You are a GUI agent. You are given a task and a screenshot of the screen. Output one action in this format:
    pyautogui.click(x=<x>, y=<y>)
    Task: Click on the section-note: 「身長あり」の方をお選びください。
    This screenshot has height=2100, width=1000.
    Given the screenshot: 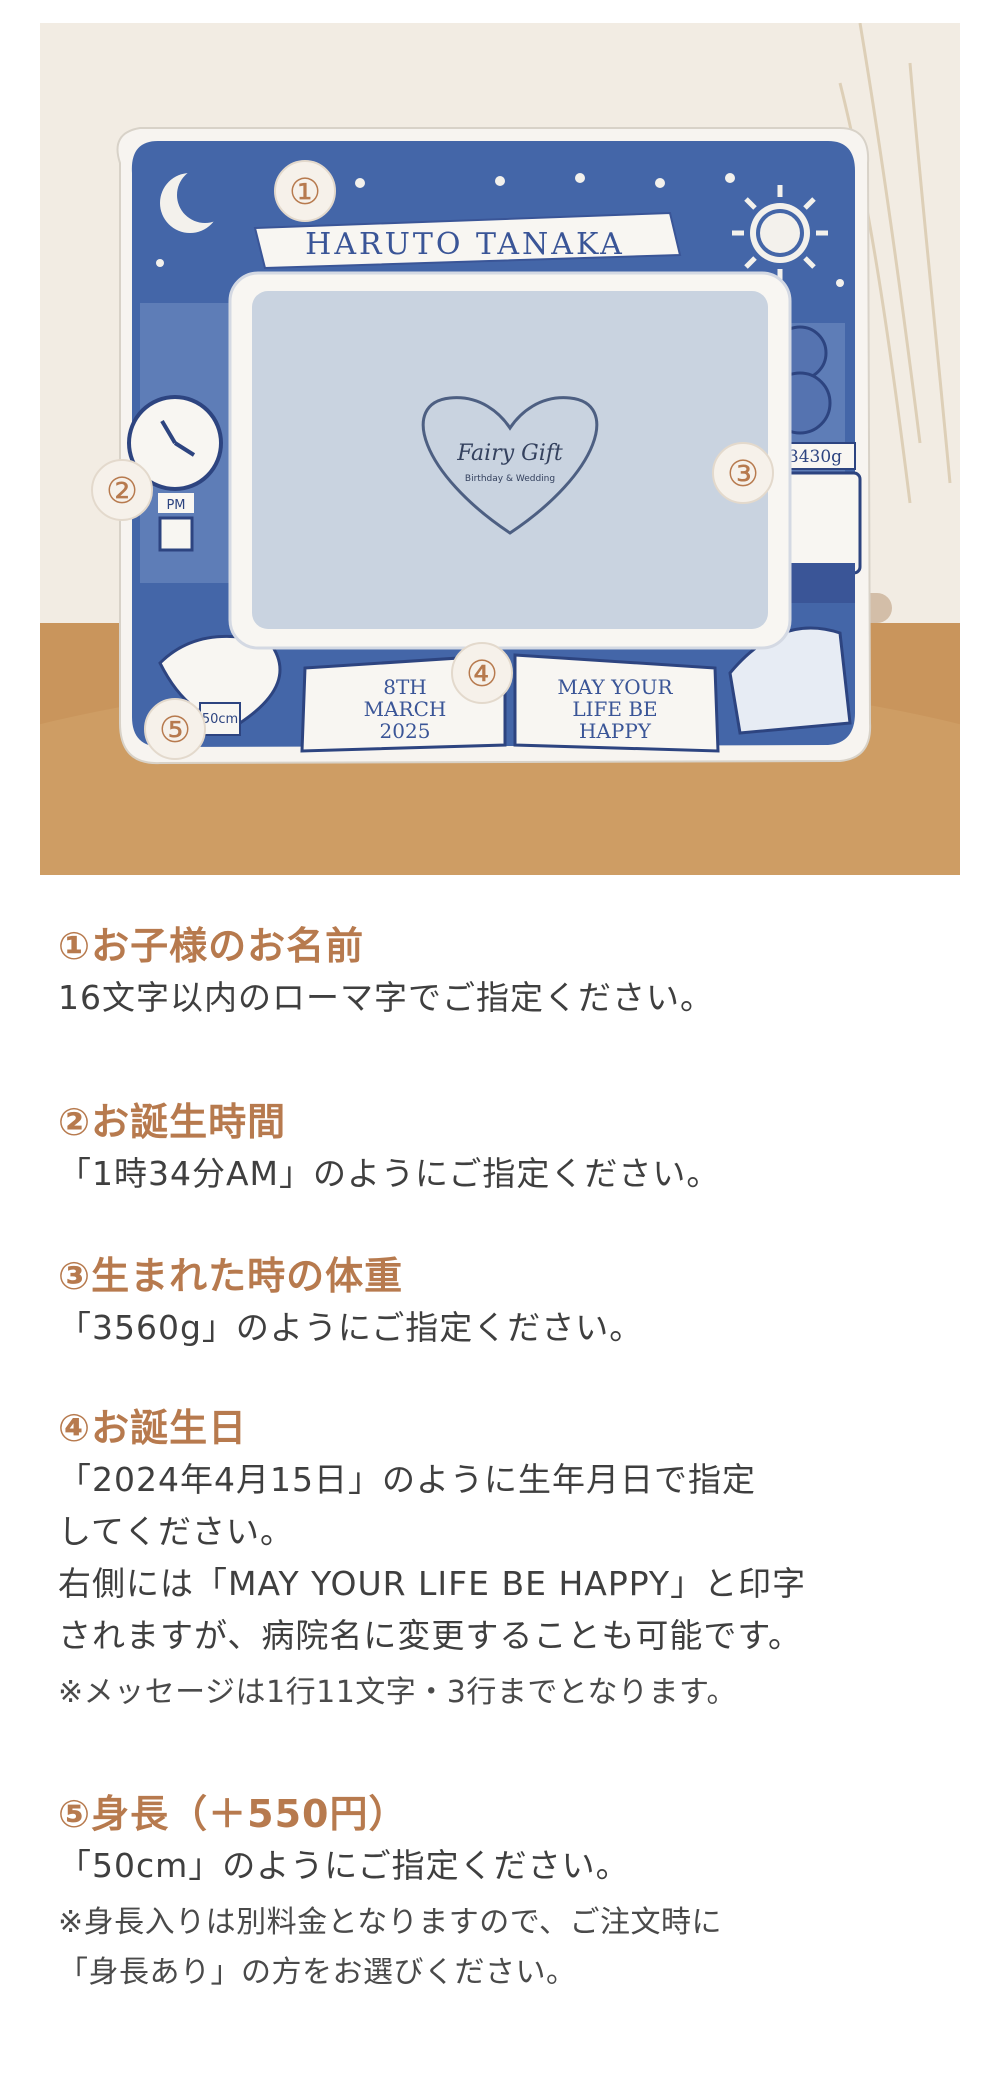 What is the action you would take?
    pyautogui.click(x=317, y=1972)
    